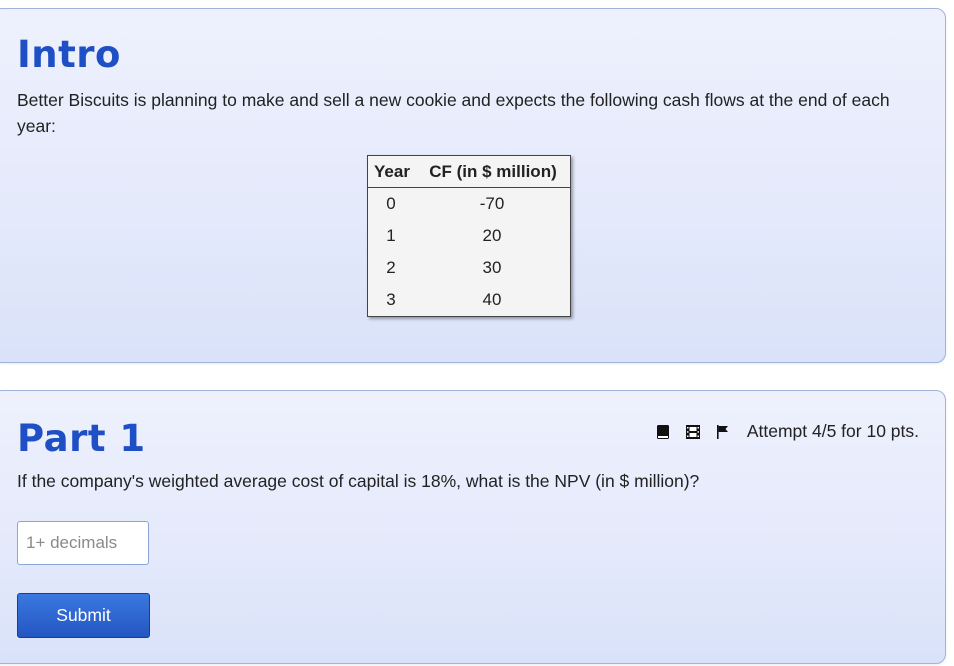  What do you see at coordinates (469, 300) in the screenshot?
I see `table-row: 3 40` at bounding box center [469, 300].